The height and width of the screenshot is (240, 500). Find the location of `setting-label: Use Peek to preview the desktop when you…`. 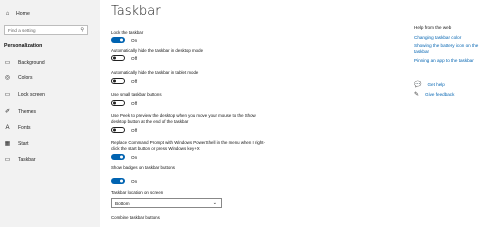

setting-label: Use Peek to preview the desktop when you… is located at coordinates (183, 118).